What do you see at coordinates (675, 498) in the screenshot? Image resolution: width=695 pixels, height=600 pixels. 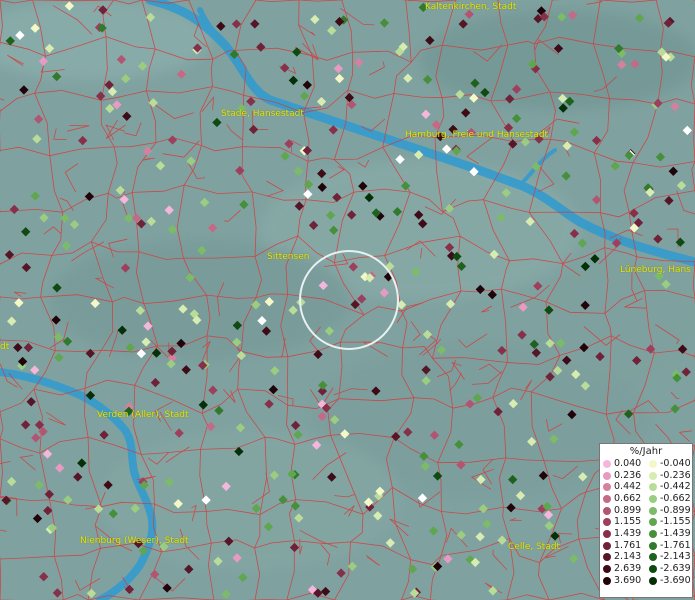 I see `legend-value: -0.662` at bounding box center [675, 498].